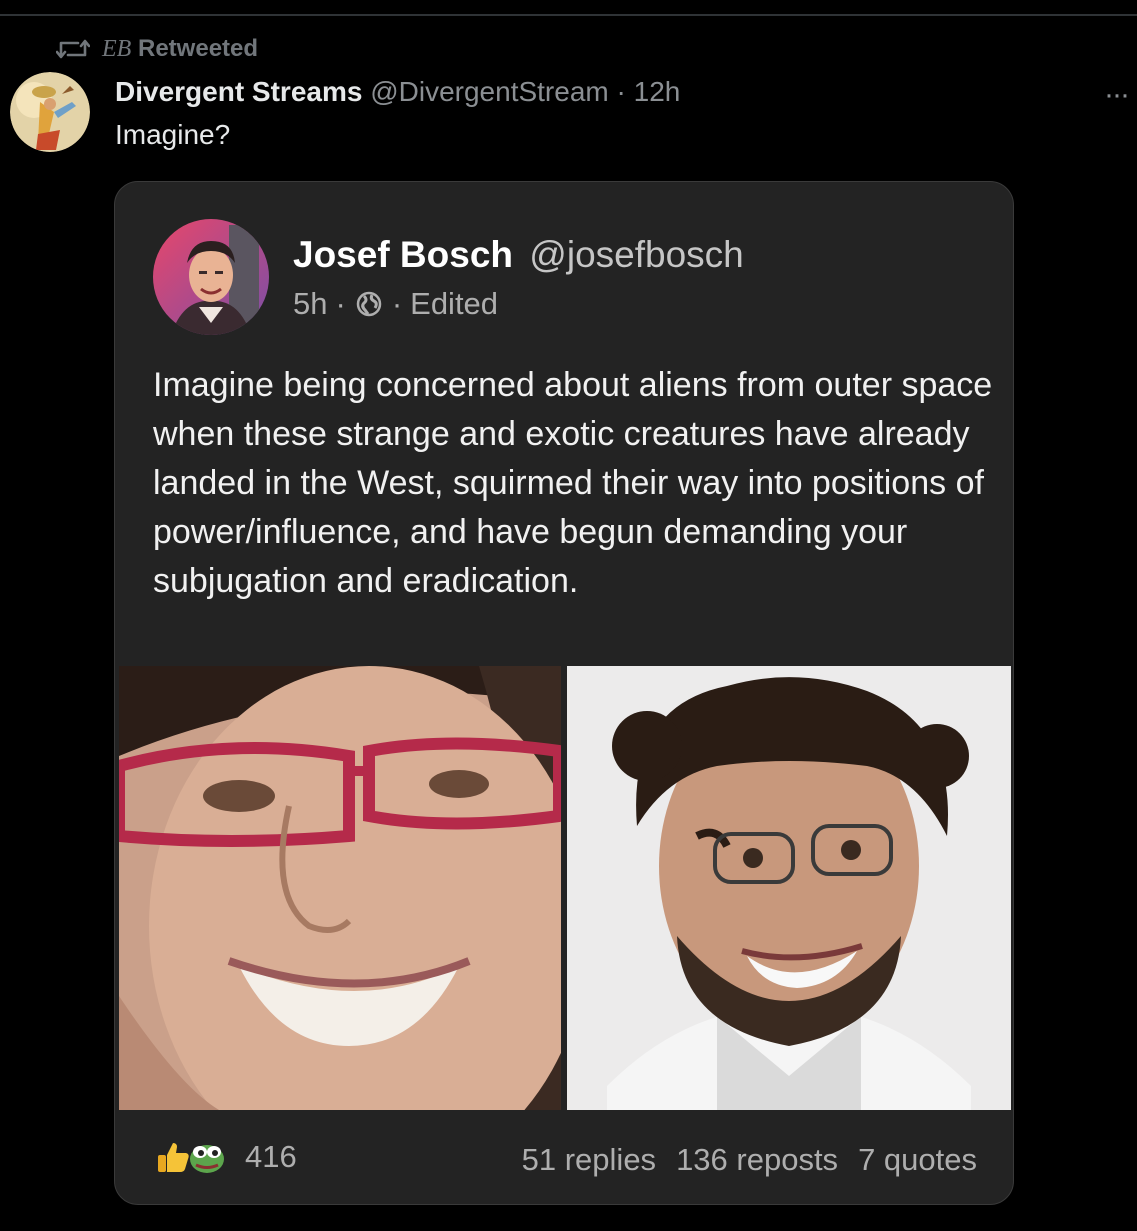  What do you see at coordinates (489, 91) in the screenshot?
I see `author-handle: @DivergentStream` at bounding box center [489, 91].